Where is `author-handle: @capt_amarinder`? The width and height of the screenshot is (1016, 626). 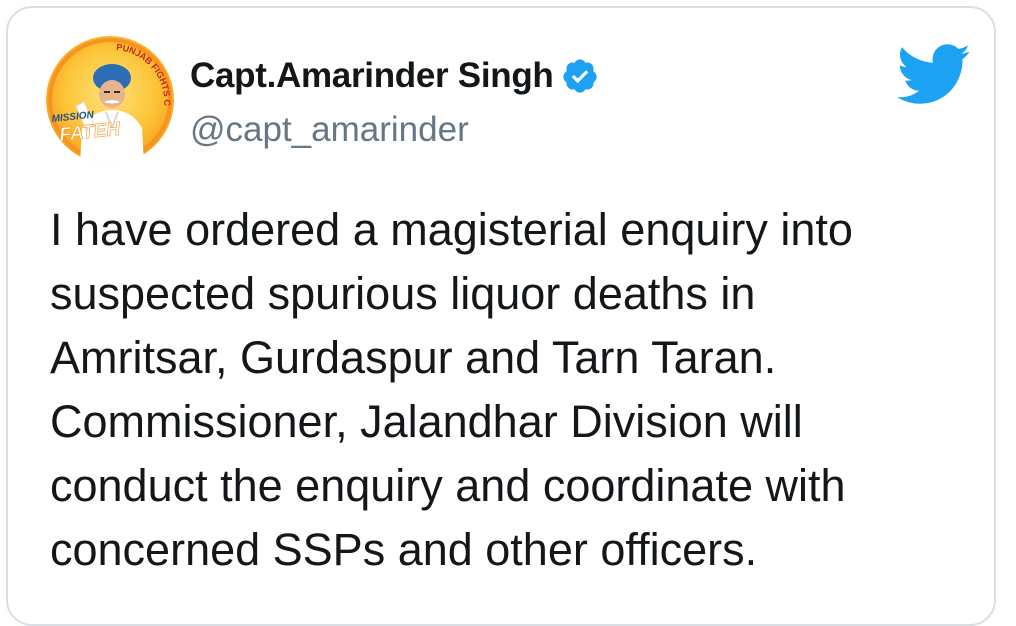 author-handle: @capt_amarinder is located at coordinates (329, 130).